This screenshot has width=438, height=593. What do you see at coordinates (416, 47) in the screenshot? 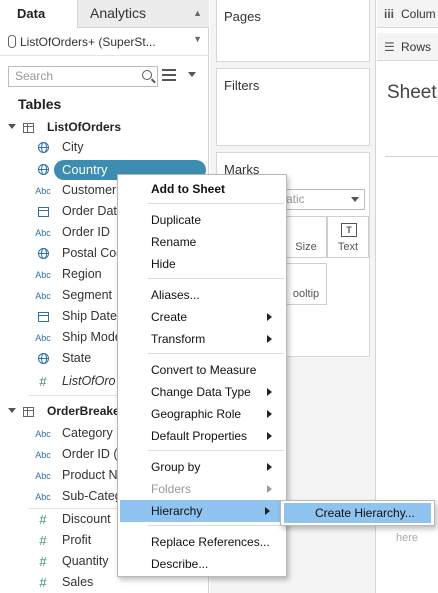
I see `rows-label: Rows` at bounding box center [416, 47].